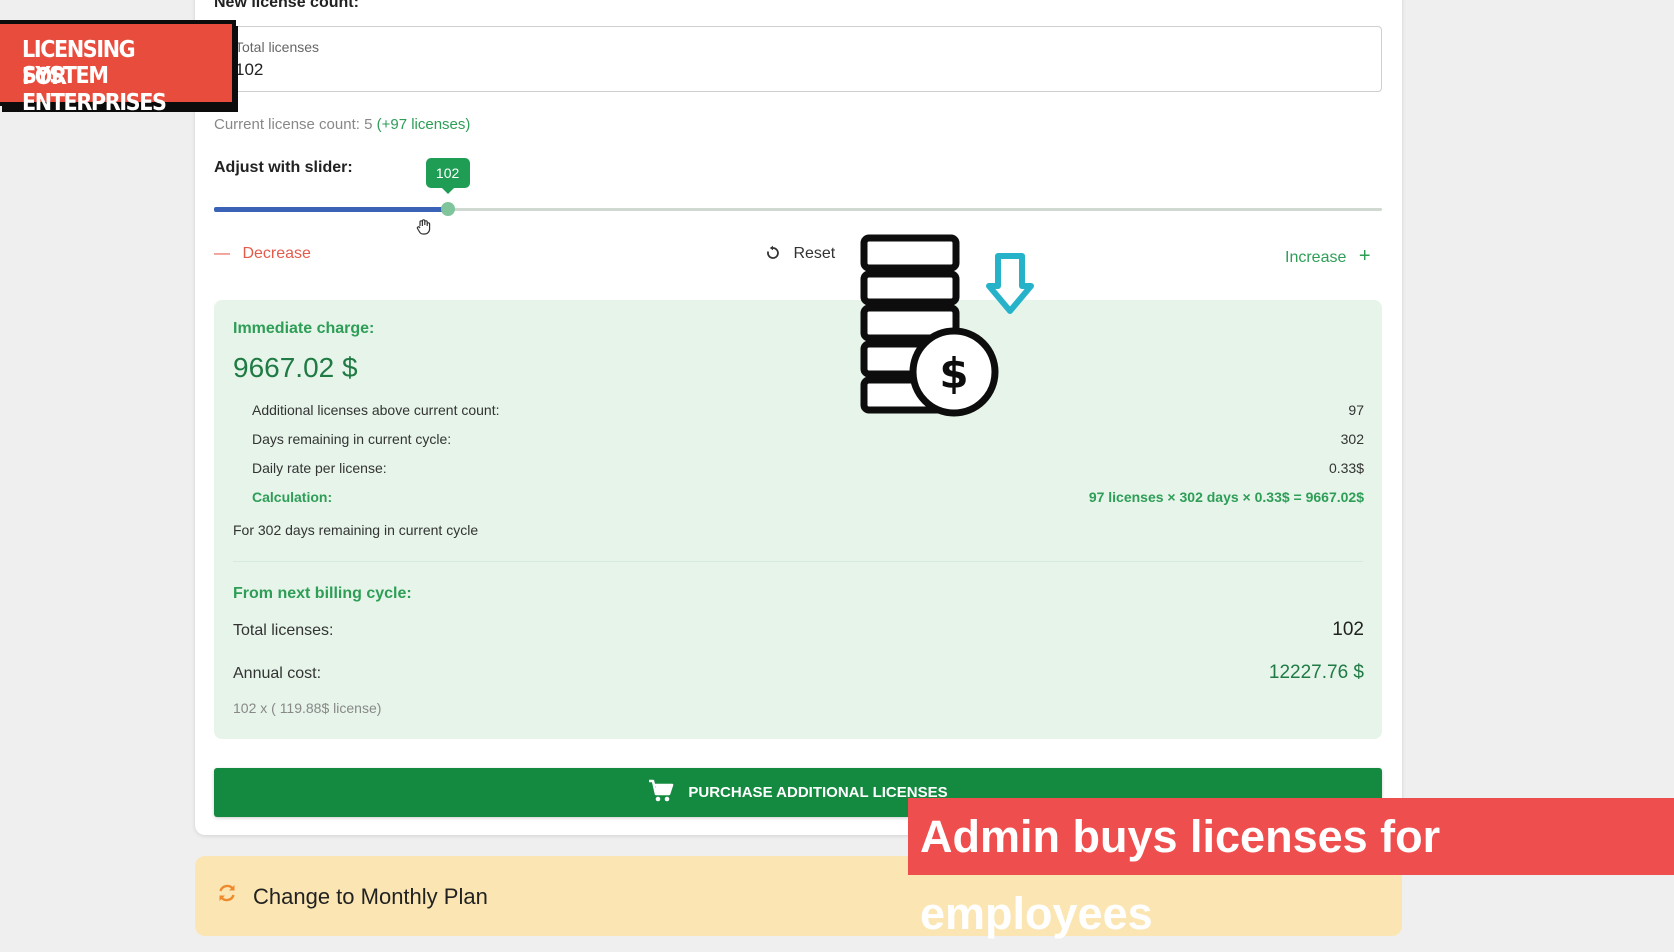 This screenshot has width=1674, height=952. What do you see at coordinates (1364, 256) in the screenshot?
I see `plus-icon: +` at bounding box center [1364, 256].